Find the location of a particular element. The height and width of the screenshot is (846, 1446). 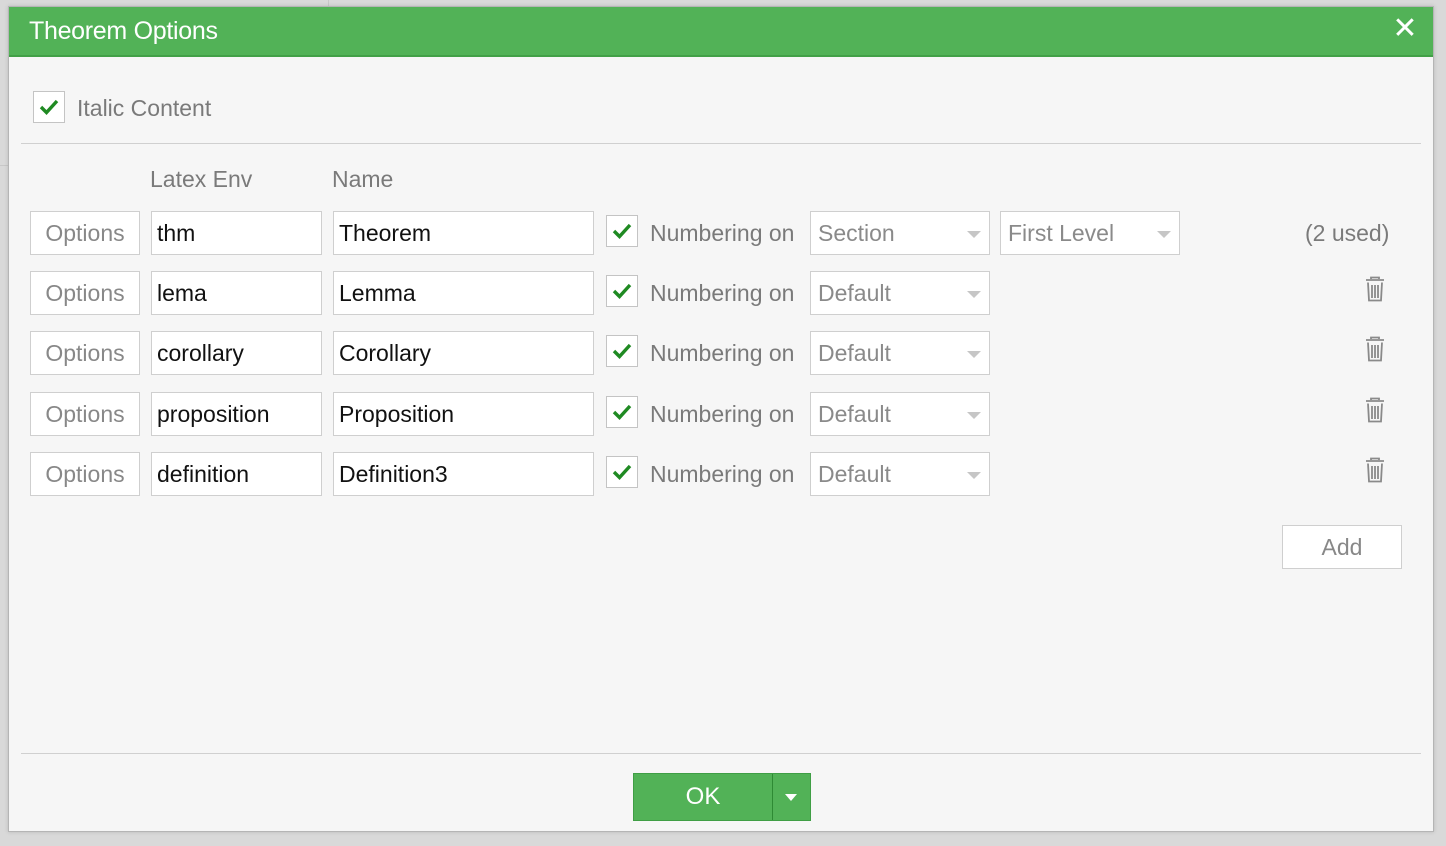

level-select-value: First Level is located at coordinates (1061, 233).